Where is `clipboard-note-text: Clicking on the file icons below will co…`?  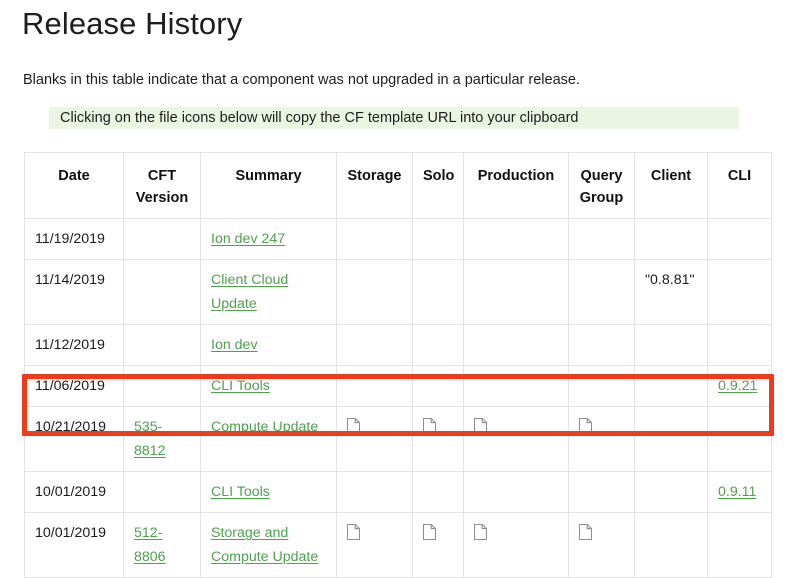
clipboard-note-text: Clicking on the file icons below will co… is located at coordinates (319, 118).